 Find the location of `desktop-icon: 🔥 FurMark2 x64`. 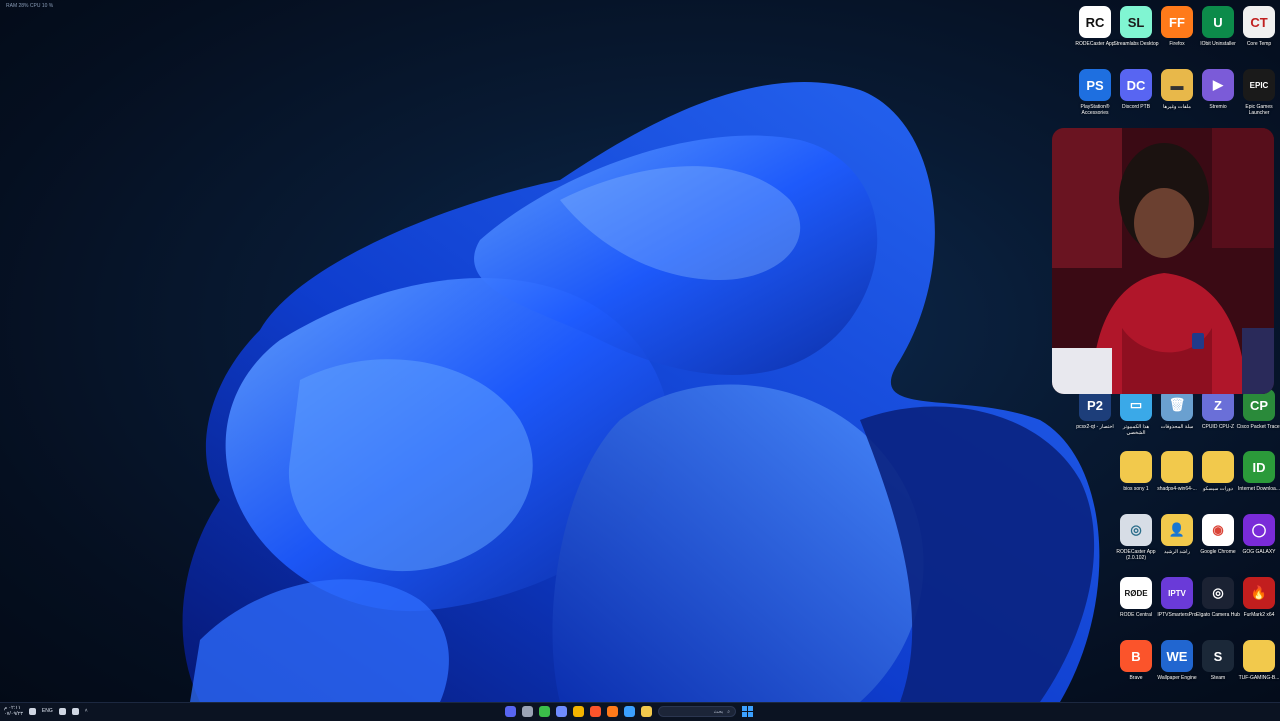

desktop-icon: 🔥 FurMark2 x64 is located at coordinates (1259, 597).